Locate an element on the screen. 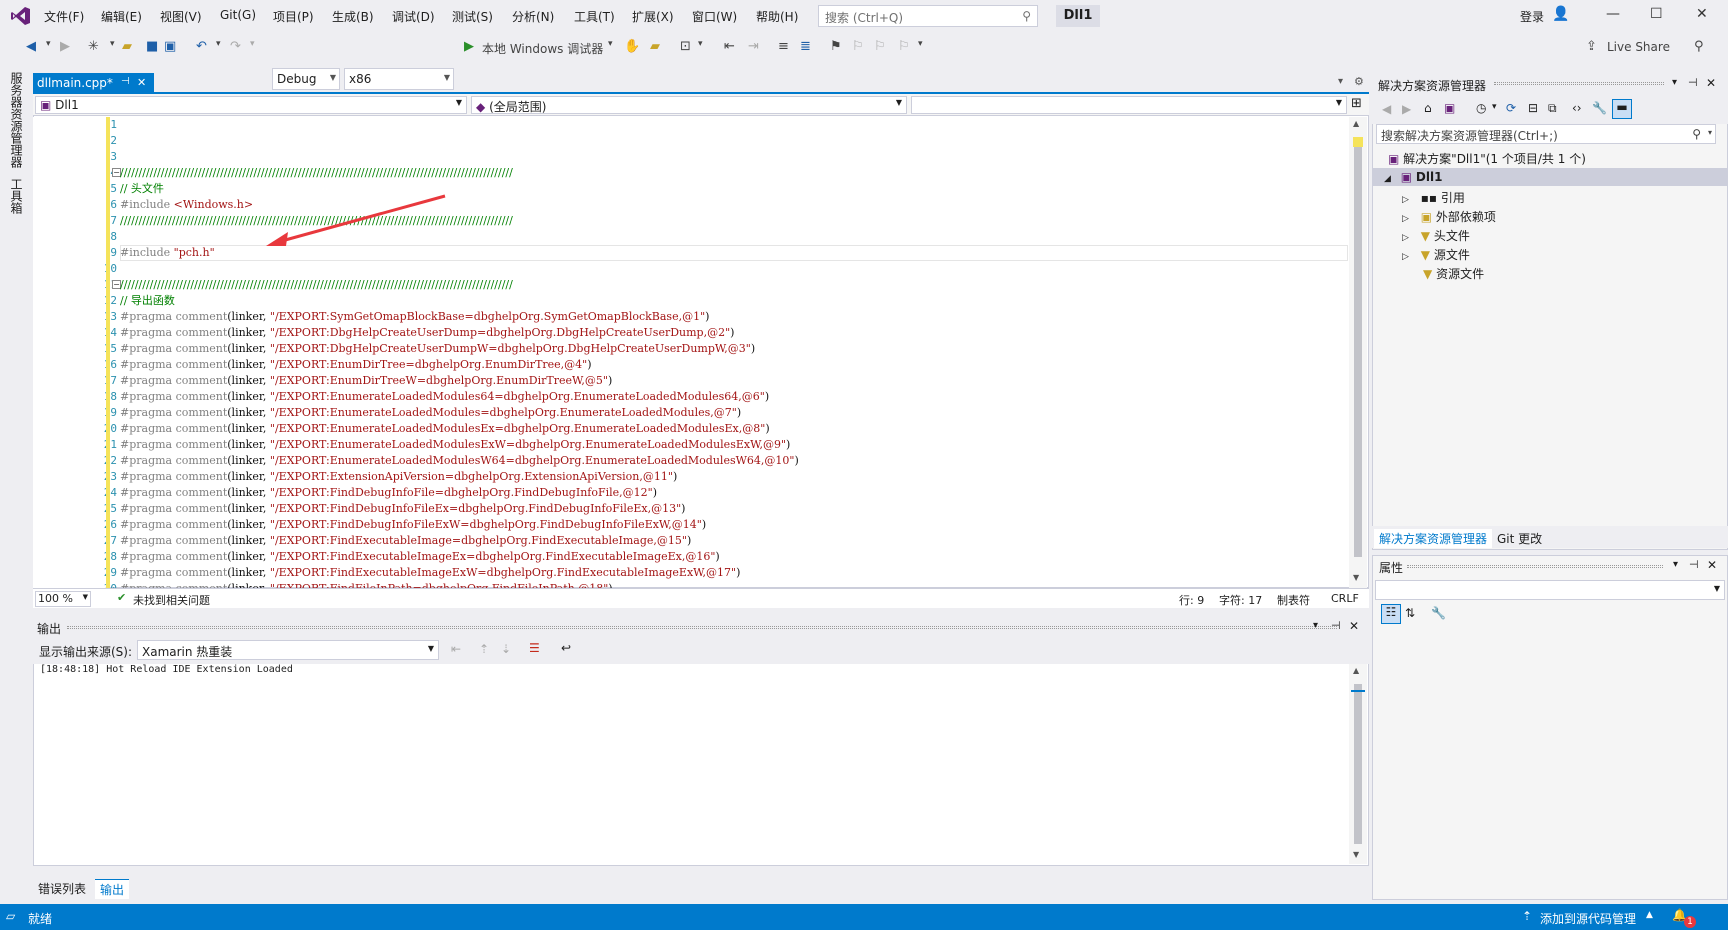  tab-dllmain: dllmain.cpp* ⊣ ✕ is located at coordinates (93, 83).